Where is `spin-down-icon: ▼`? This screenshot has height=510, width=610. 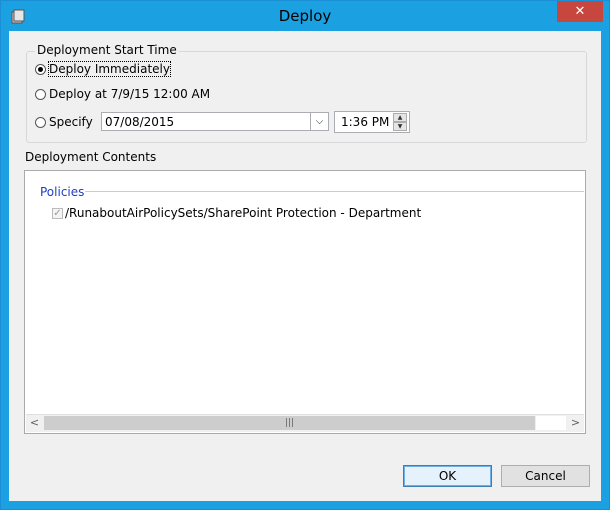
spin-down-icon: ▼ is located at coordinates (400, 126).